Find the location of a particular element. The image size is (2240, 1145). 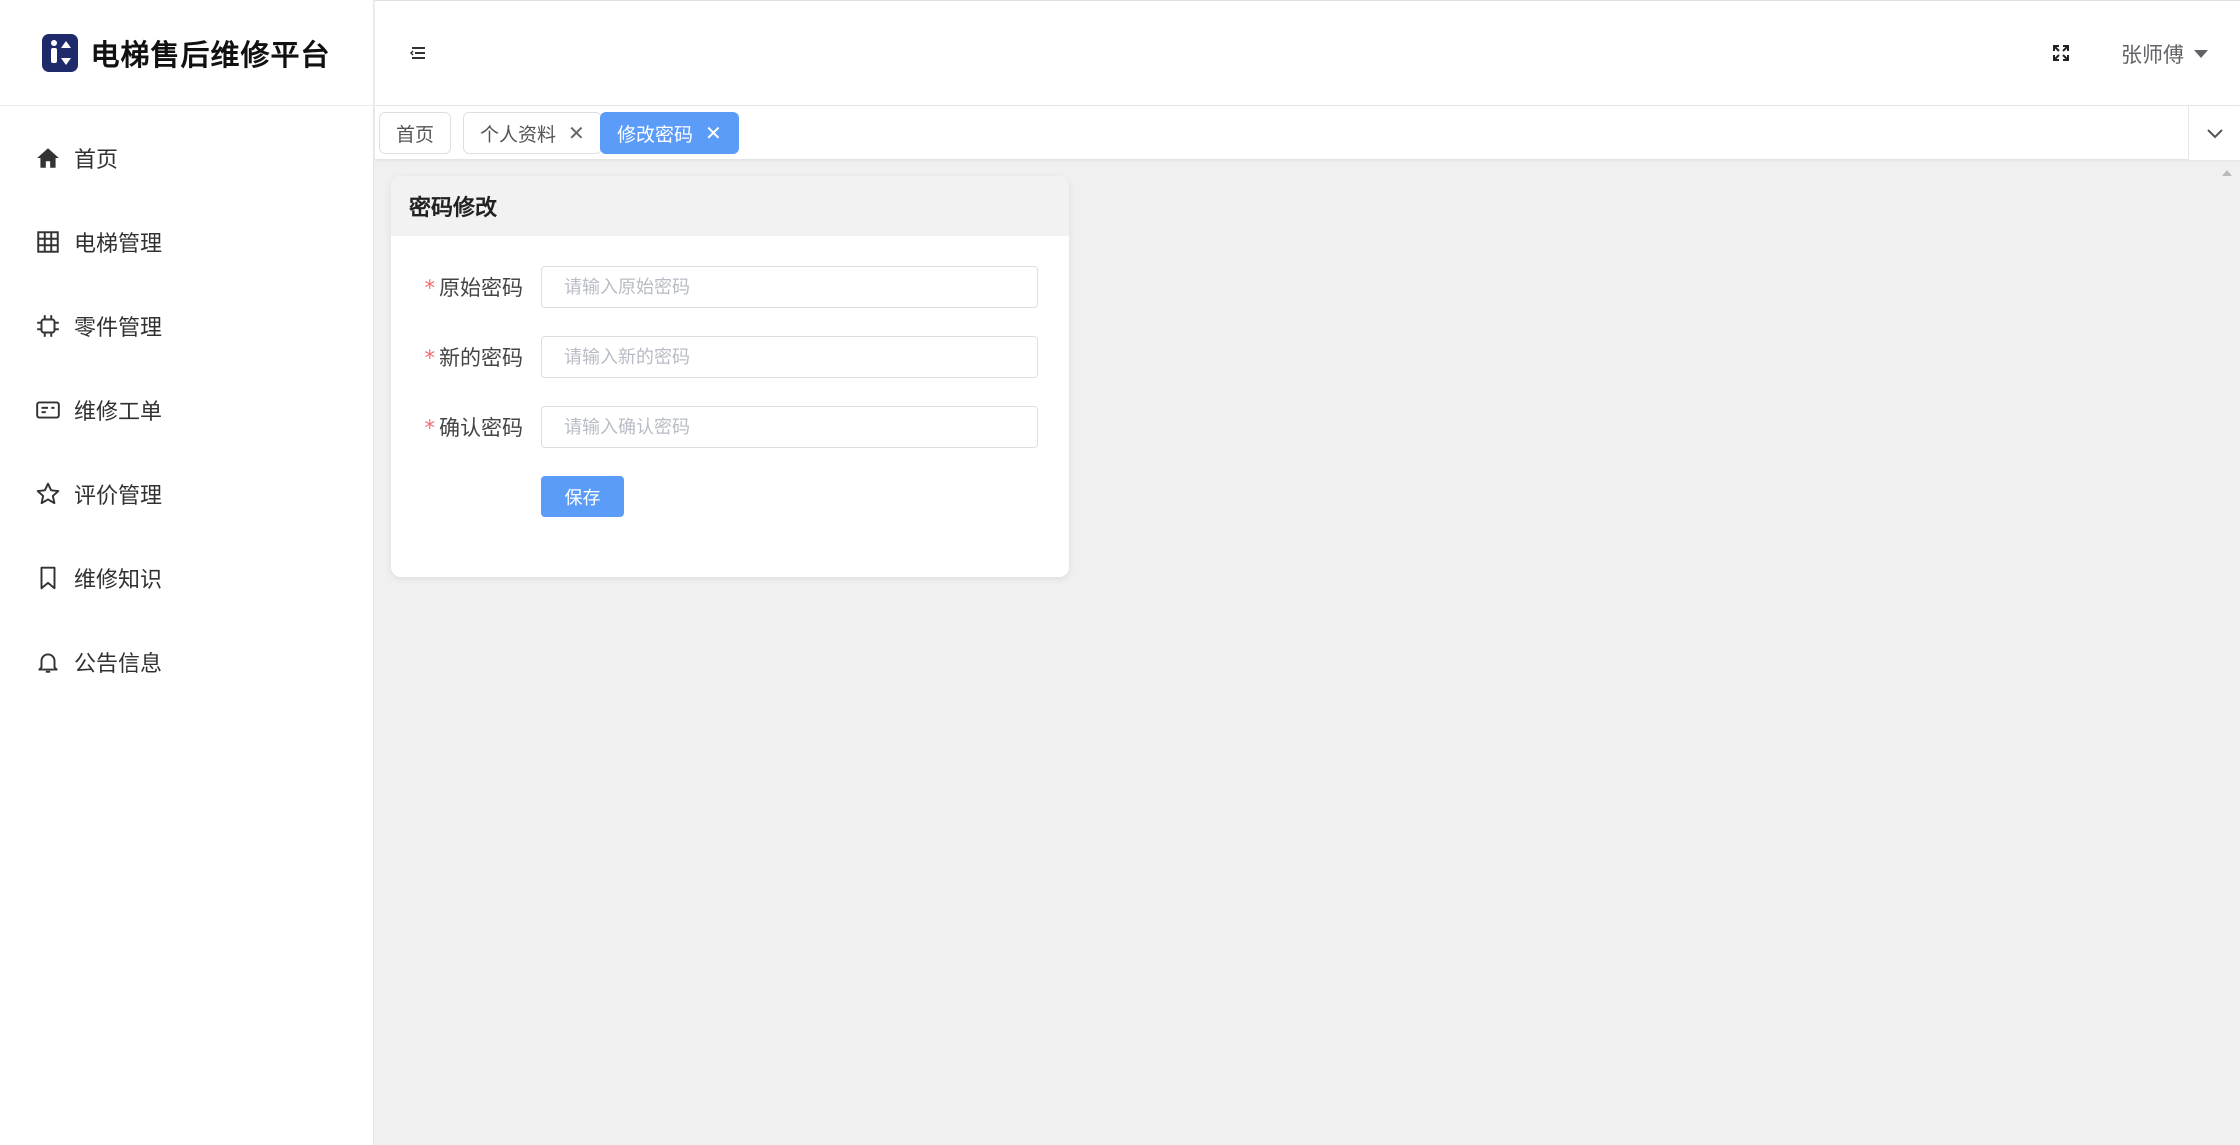

confirm-password-input is located at coordinates (789, 427).